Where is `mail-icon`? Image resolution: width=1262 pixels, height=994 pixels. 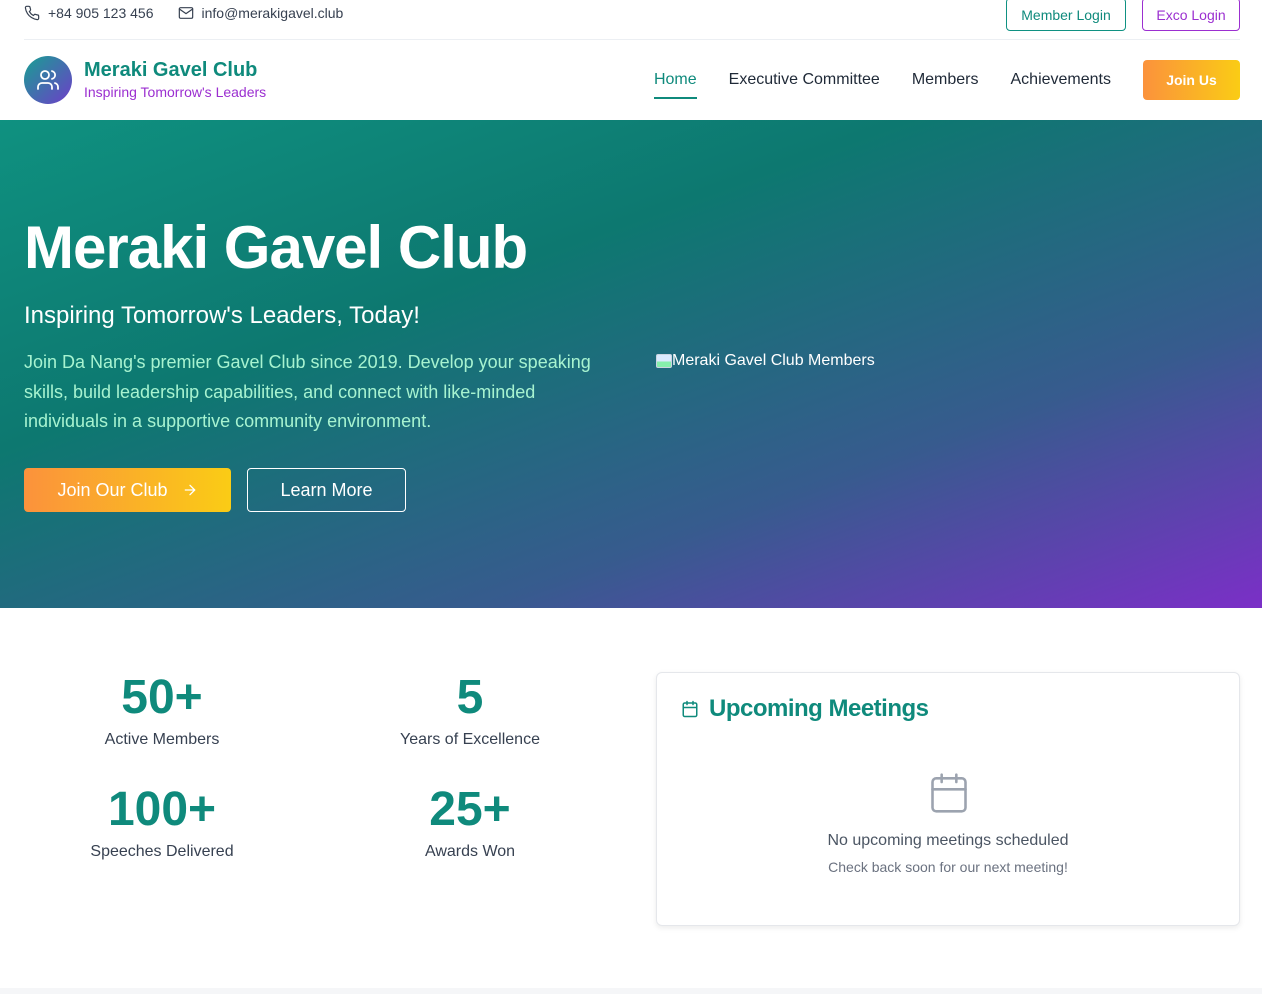 mail-icon is located at coordinates (185, 13).